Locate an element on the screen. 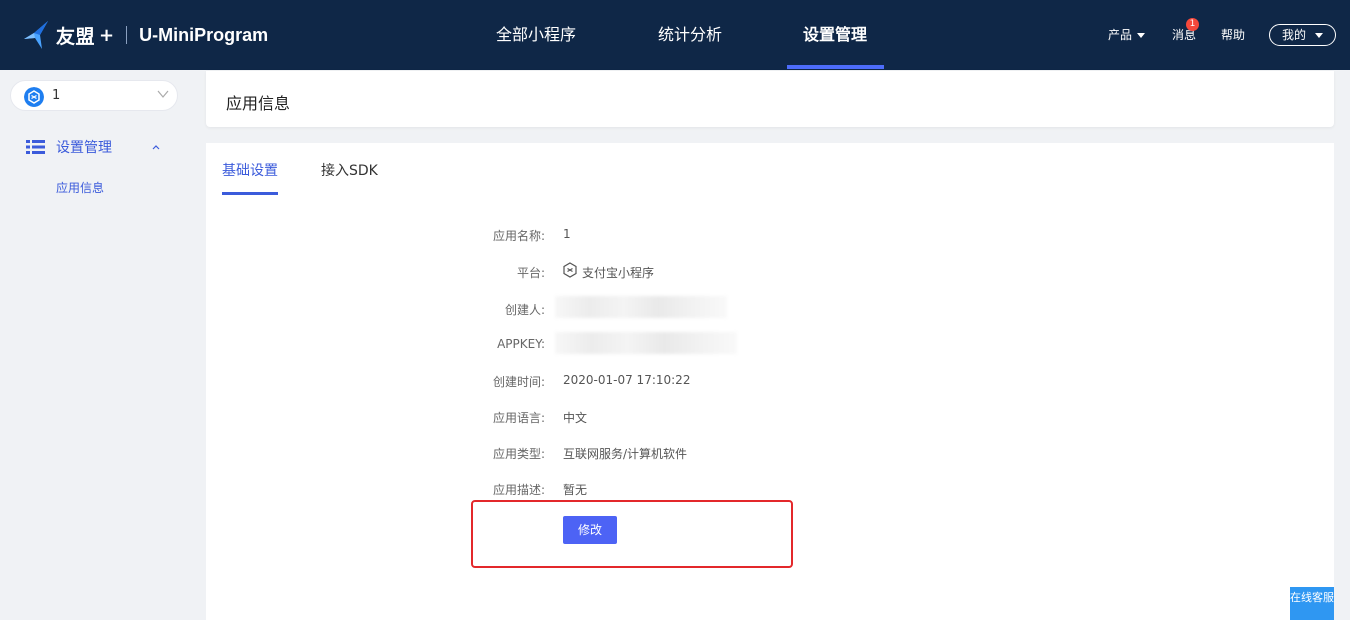  selected-app-name: 1 is located at coordinates (56, 95).